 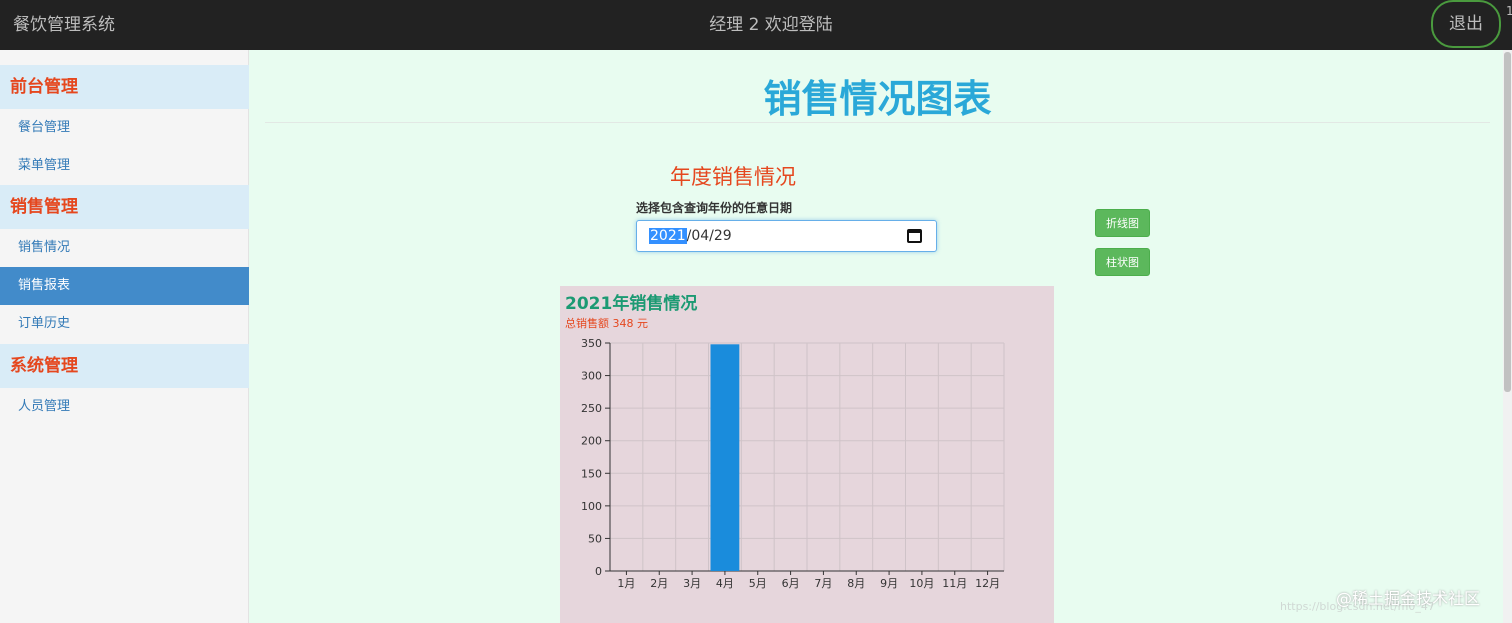 I want to click on section-subtitle: 年度销售情况, so click(x=733, y=177).